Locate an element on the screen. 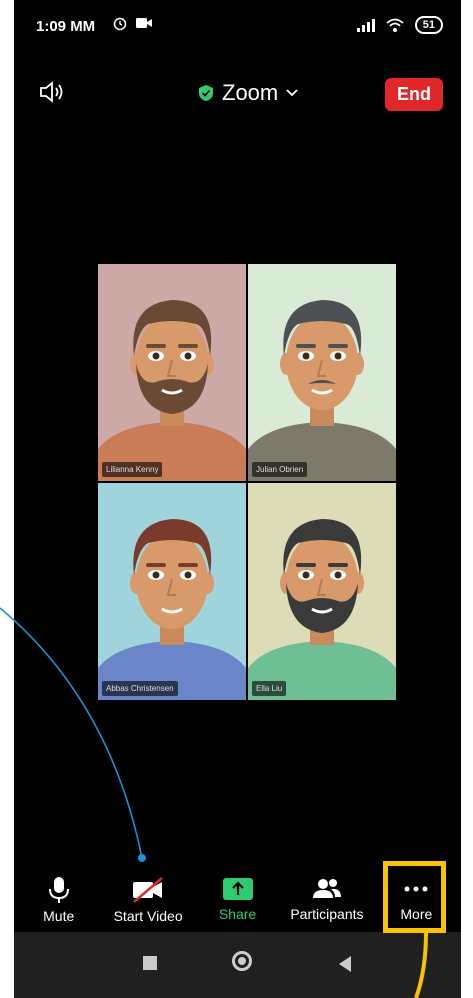 This screenshot has height=998, width=473. participants-button: Participants is located at coordinates (326, 898).